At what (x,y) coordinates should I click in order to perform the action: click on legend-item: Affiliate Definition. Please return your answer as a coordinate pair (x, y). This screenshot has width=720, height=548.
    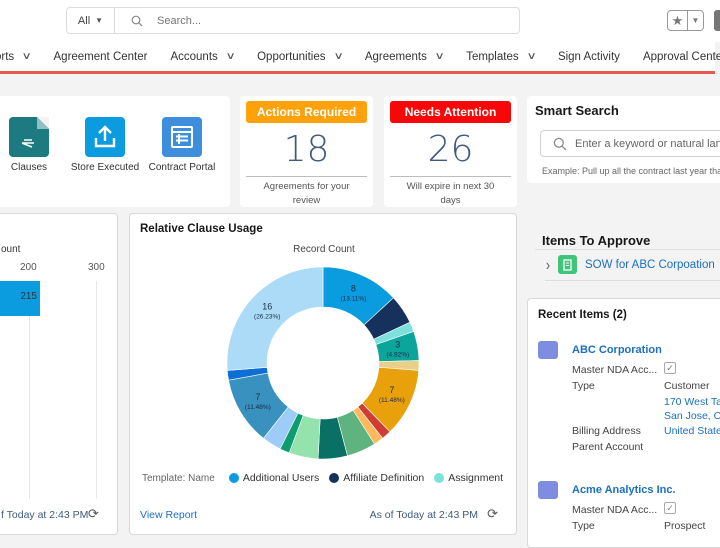
    Looking at the image, I should click on (376, 478).